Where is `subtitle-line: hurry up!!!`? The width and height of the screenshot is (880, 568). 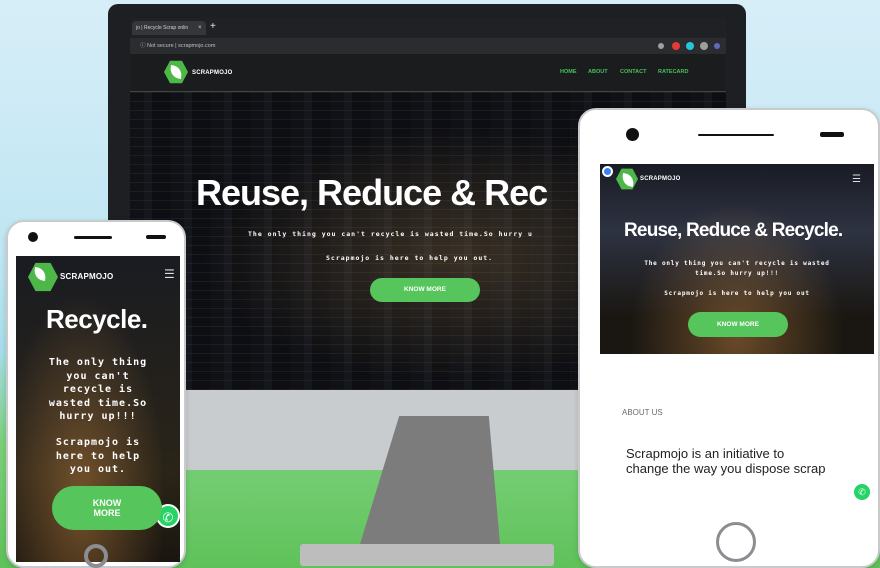 subtitle-line: hurry up!!! is located at coordinates (98, 416).